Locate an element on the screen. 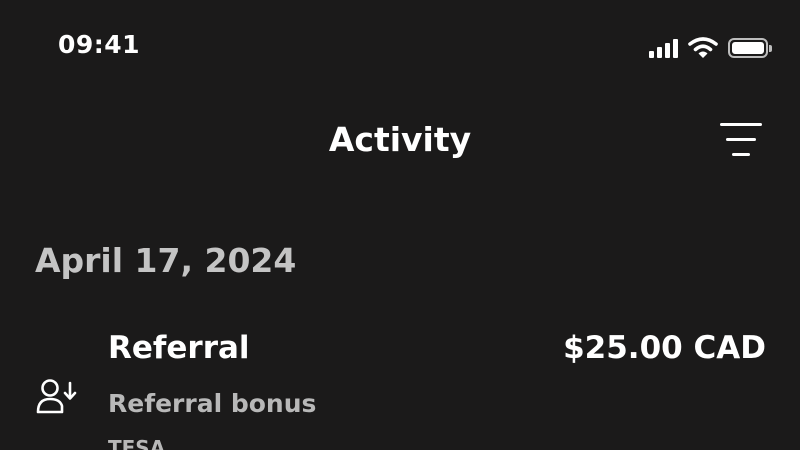 The height and width of the screenshot is (450, 800). activity-subtitle: Referral bonus is located at coordinates (212, 403).